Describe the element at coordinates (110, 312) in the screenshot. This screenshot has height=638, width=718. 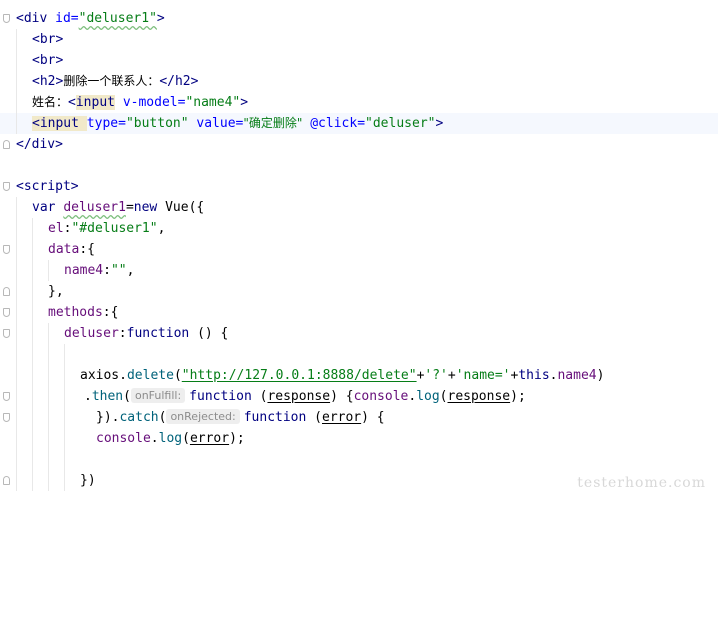
I see `punctuation: :{` at that location.